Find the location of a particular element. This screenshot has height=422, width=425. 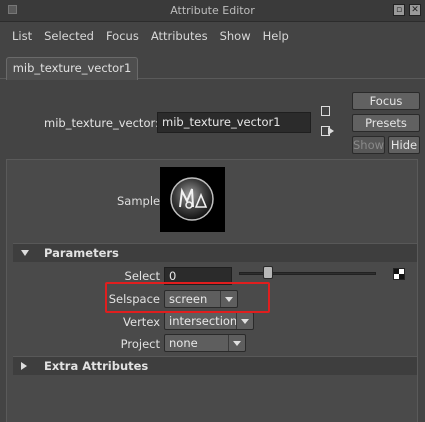

map-texture-button is located at coordinates (399, 274).